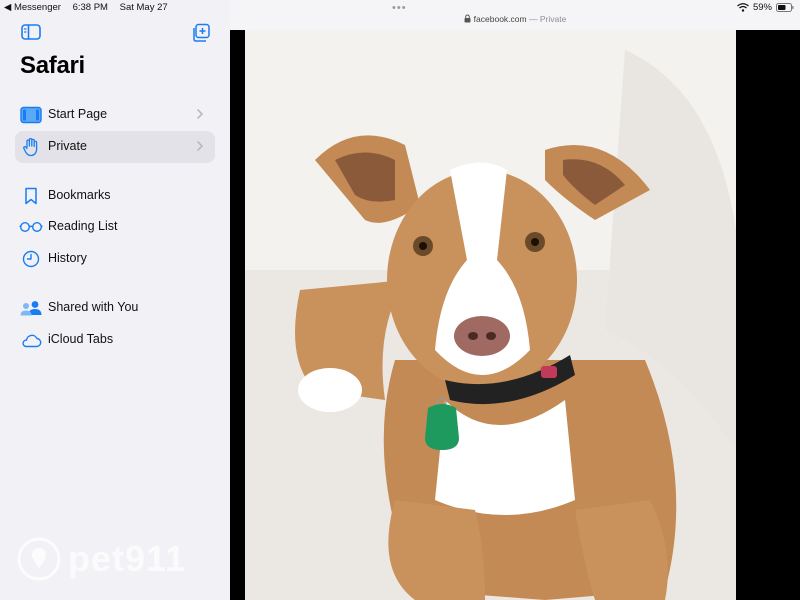 The height and width of the screenshot is (600, 800). What do you see at coordinates (67, 258) in the screenshot?
I see `sidebar-item-label: History` at bounding box center [67, 258].